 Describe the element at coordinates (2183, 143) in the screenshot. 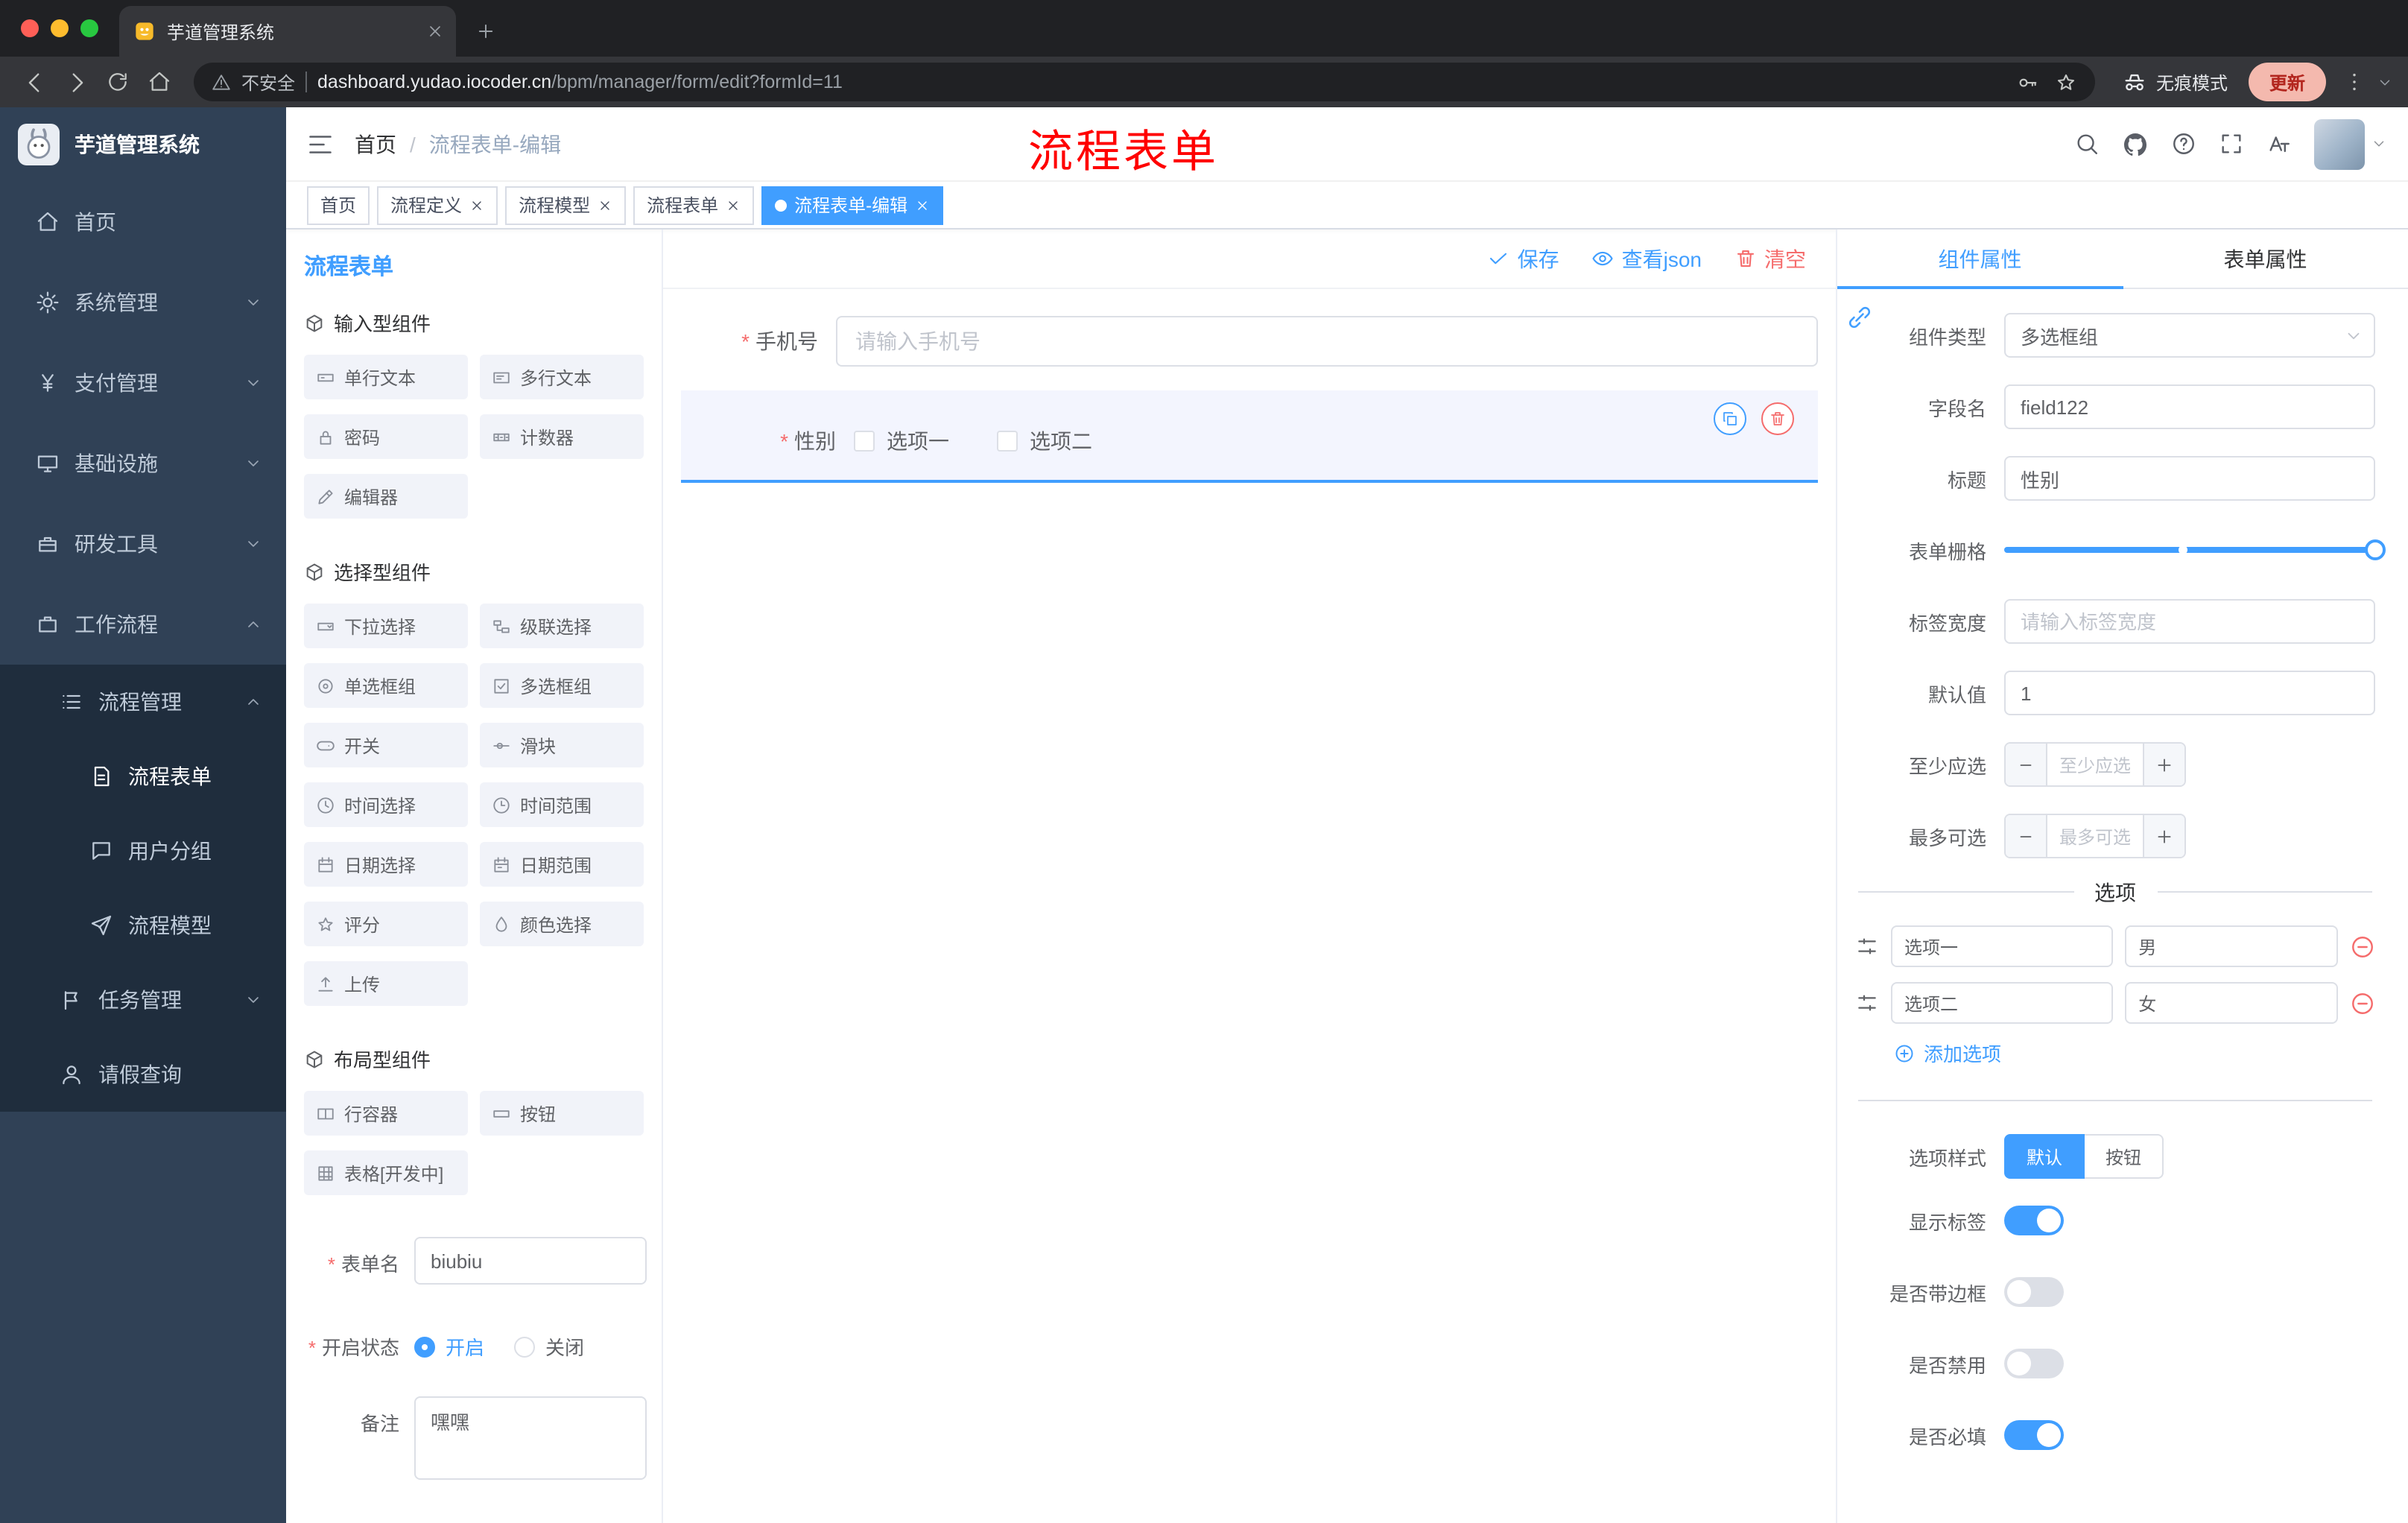

I see `docs-question-icon` at that location.